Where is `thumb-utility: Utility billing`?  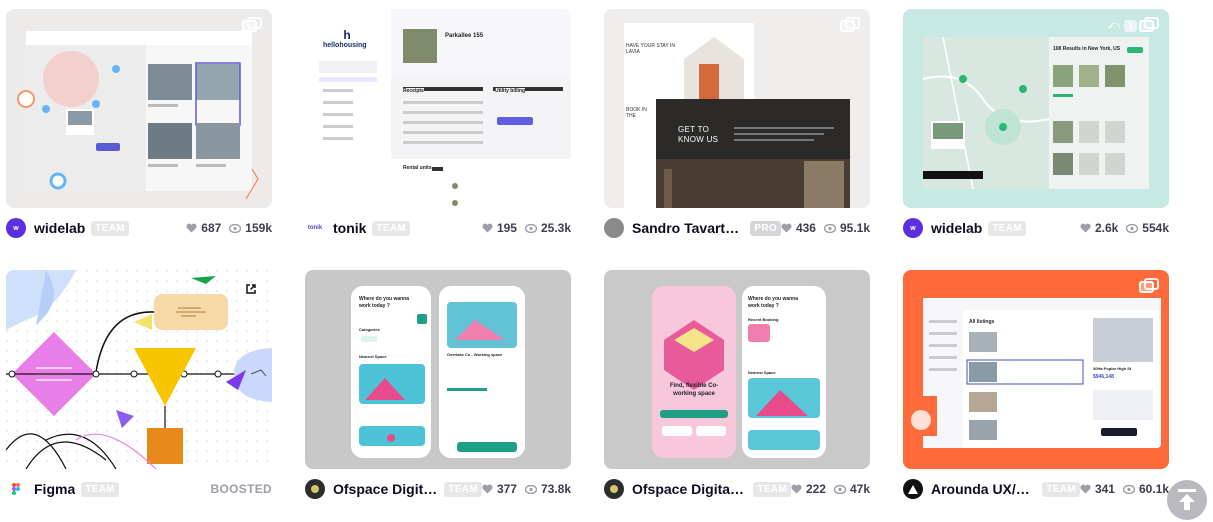 thumb-utility: Utility billing is located at coordinates (510, 91).